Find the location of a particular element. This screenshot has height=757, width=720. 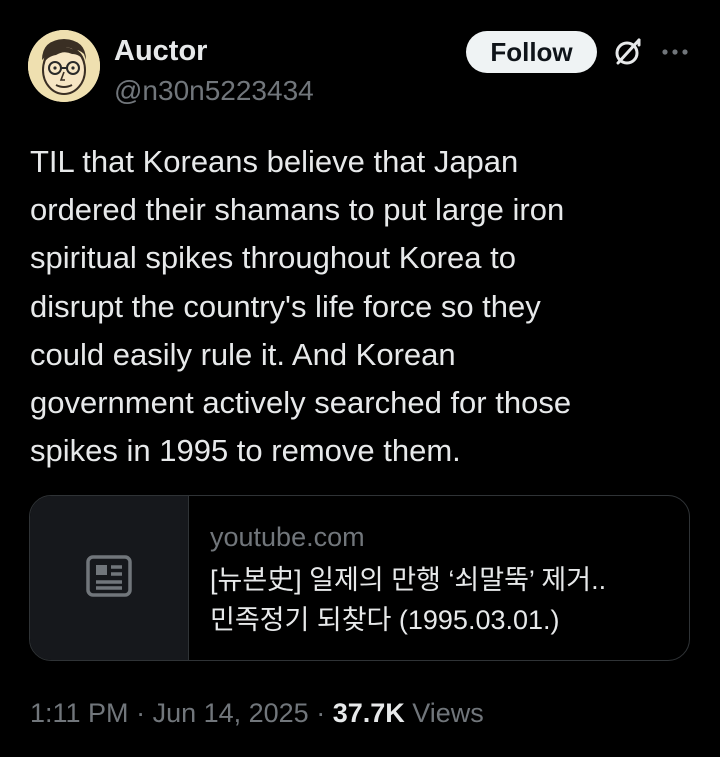

avatar is located at coordinates (64, 66).